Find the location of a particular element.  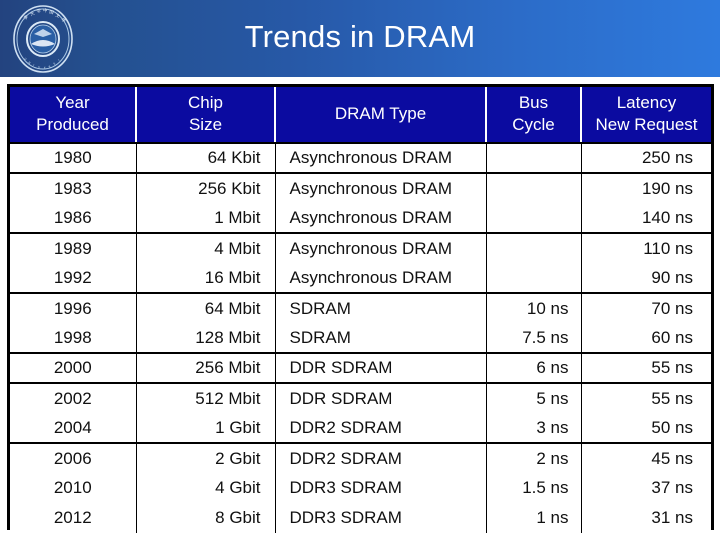

table-row: 1996 64 Mbit SDRAM 10 ns 70 ns is located at coordinates (360, 308).